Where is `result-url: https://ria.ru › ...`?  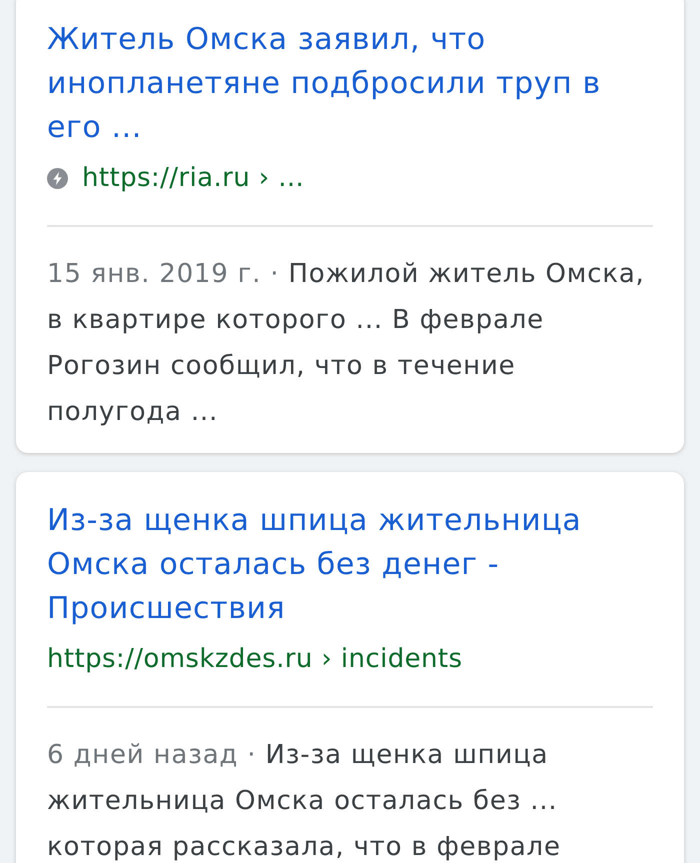 result-url: https://ria.ru › ... is located at coordinates (193, 178).